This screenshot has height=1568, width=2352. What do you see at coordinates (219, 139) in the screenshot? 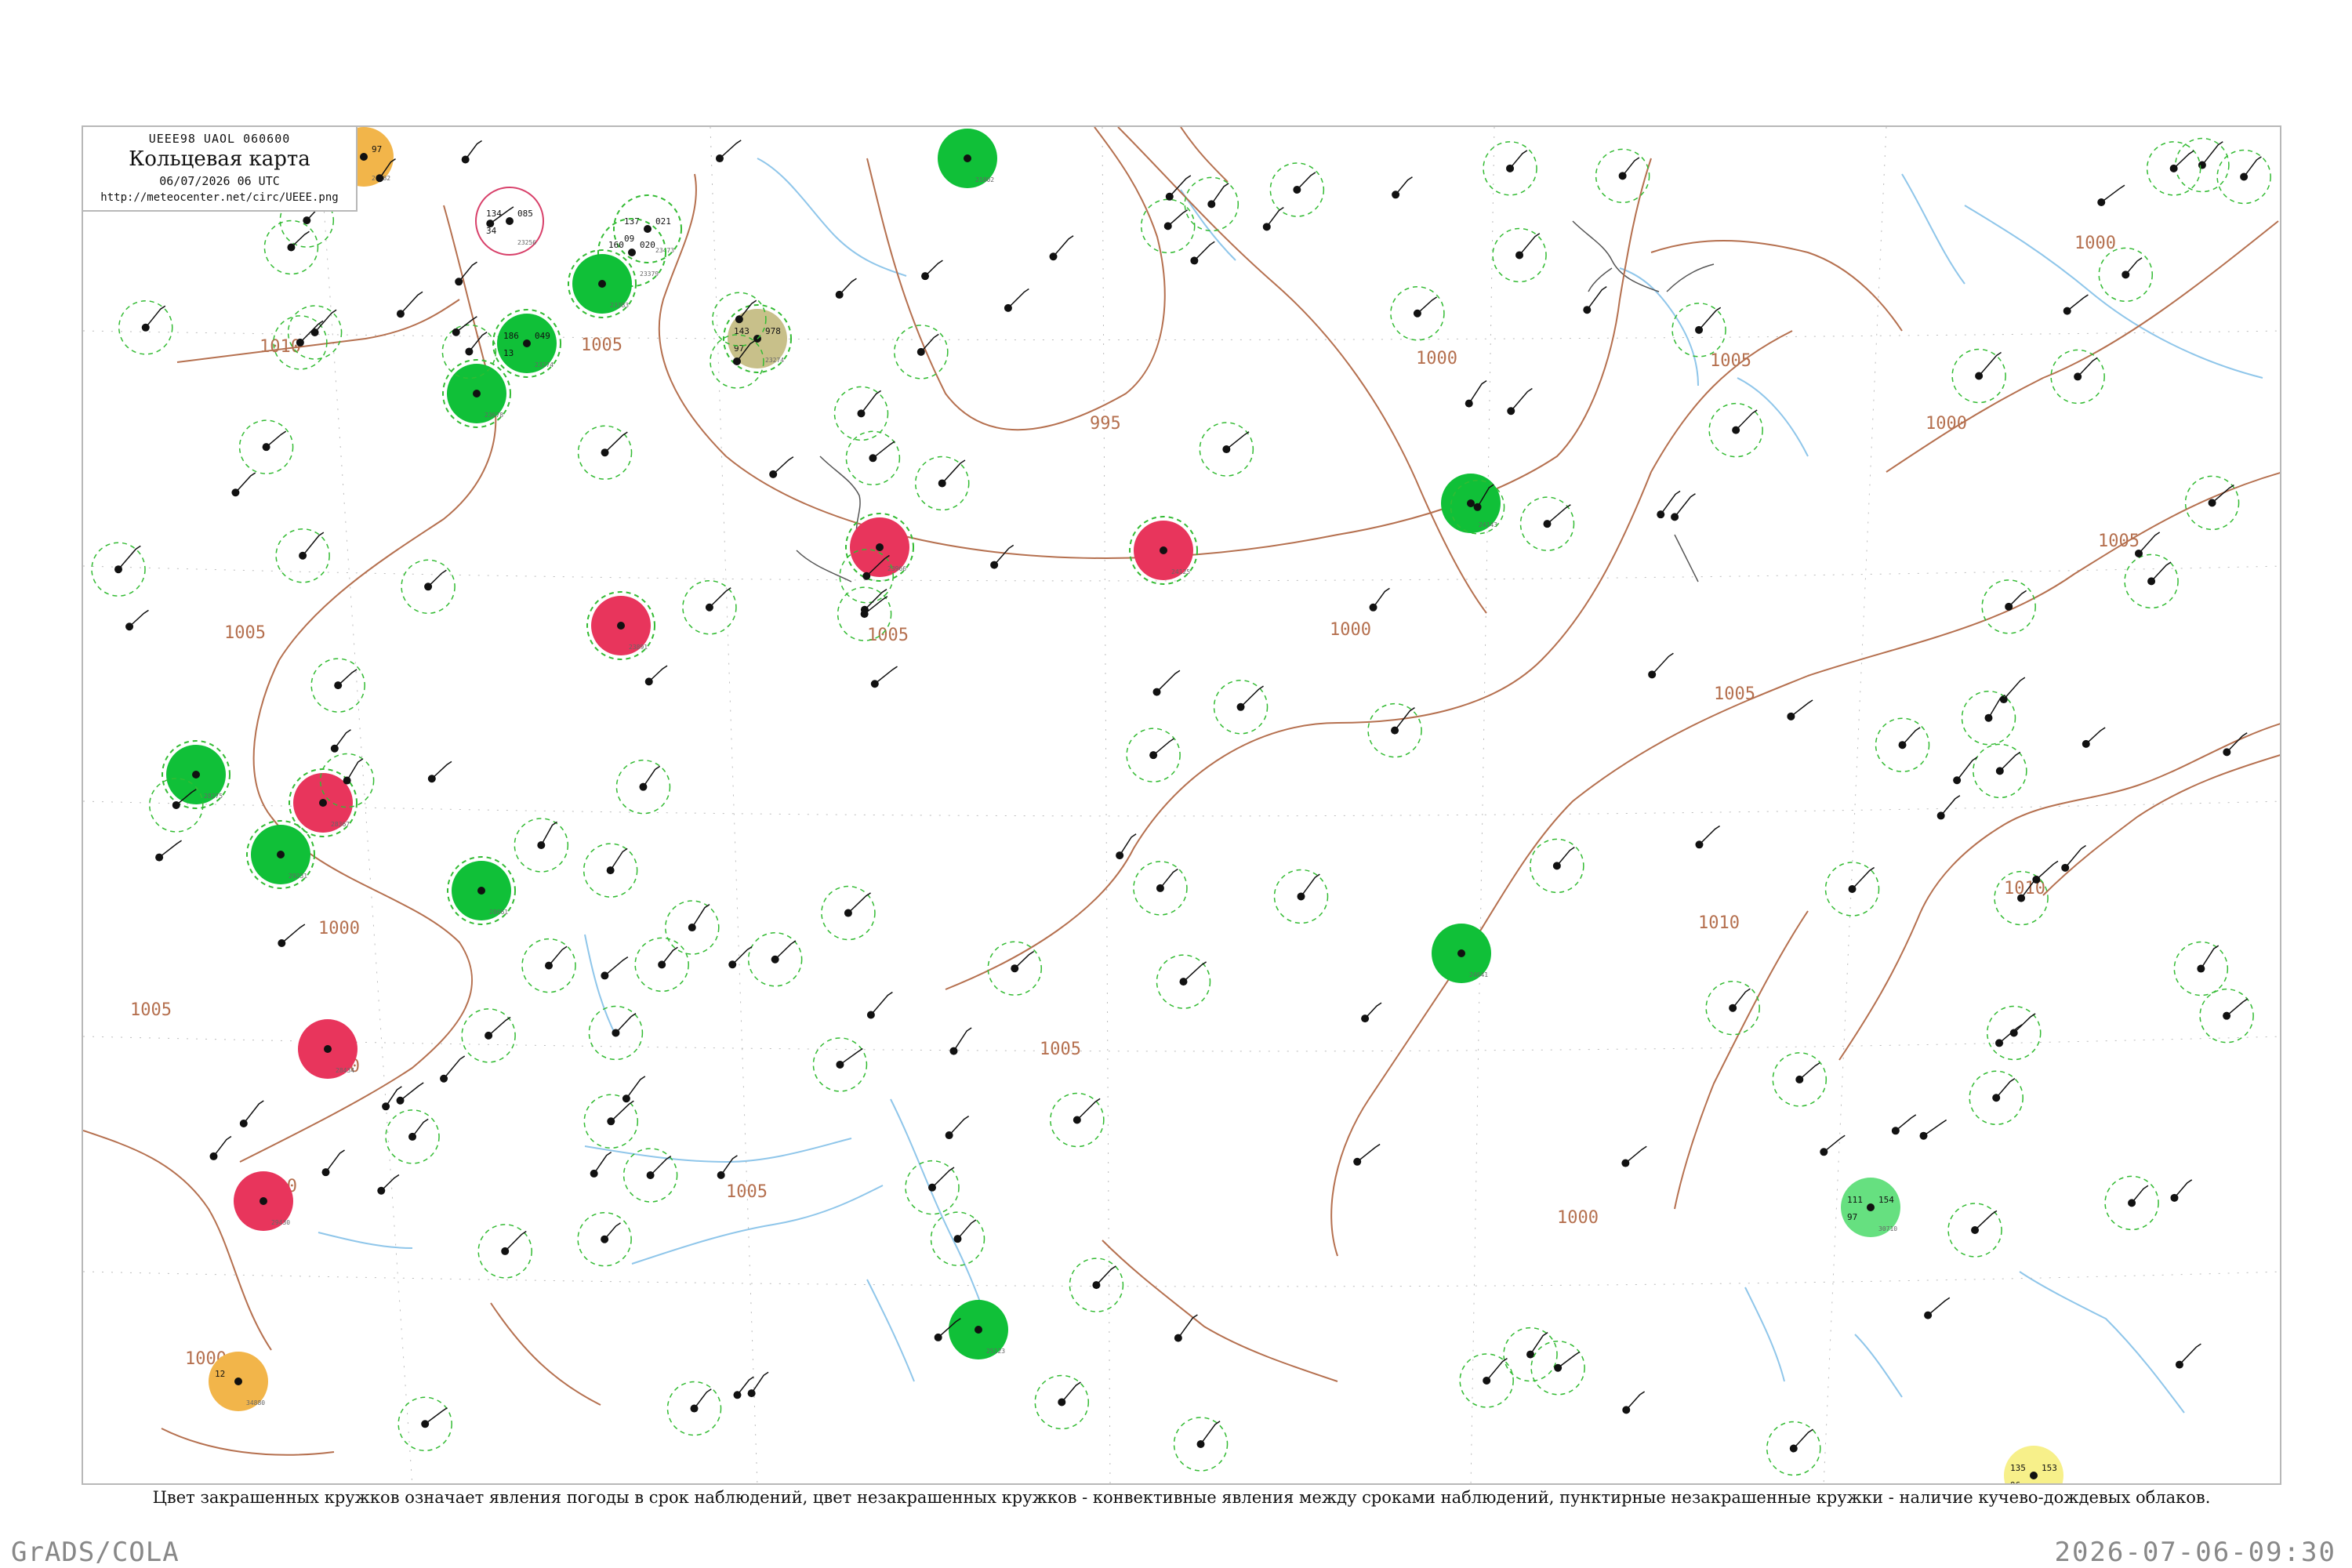
I see `bulletin-code: UEEE98 UAOL 060600` at bounding box center [219, 139].